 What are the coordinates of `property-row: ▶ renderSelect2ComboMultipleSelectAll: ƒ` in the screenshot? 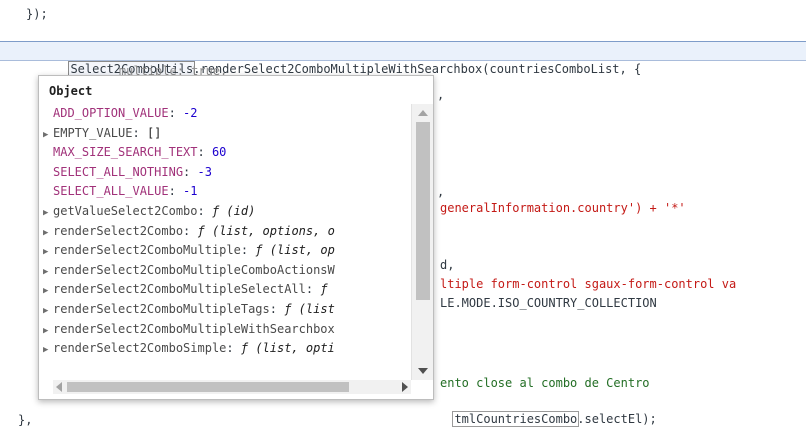 It's located at (222, 289).